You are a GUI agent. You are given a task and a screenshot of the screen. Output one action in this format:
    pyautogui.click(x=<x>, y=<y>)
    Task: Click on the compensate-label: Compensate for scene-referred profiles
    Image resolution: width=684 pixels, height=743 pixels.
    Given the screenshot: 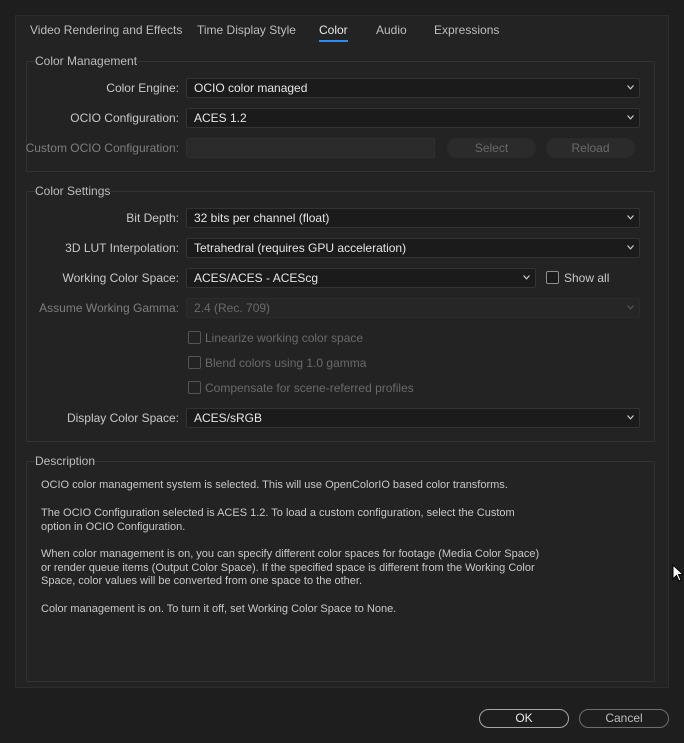 What is the action you would take?
    pyautogui.click(x=309, y=388)
    